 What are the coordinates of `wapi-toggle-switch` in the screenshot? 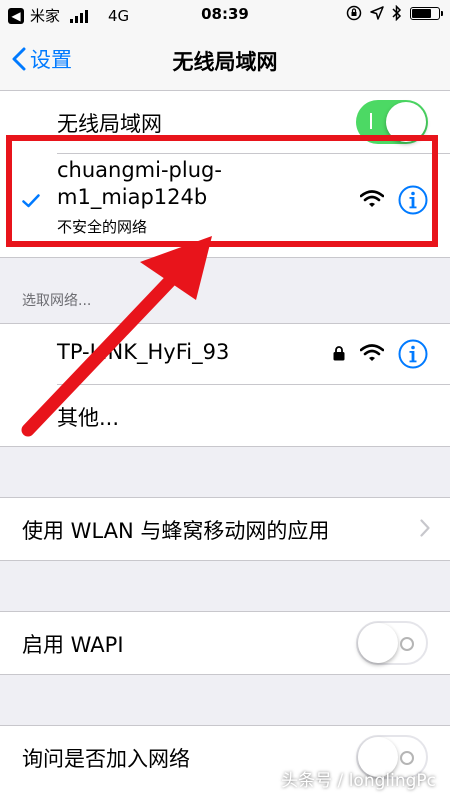 It's located at (392, 643).